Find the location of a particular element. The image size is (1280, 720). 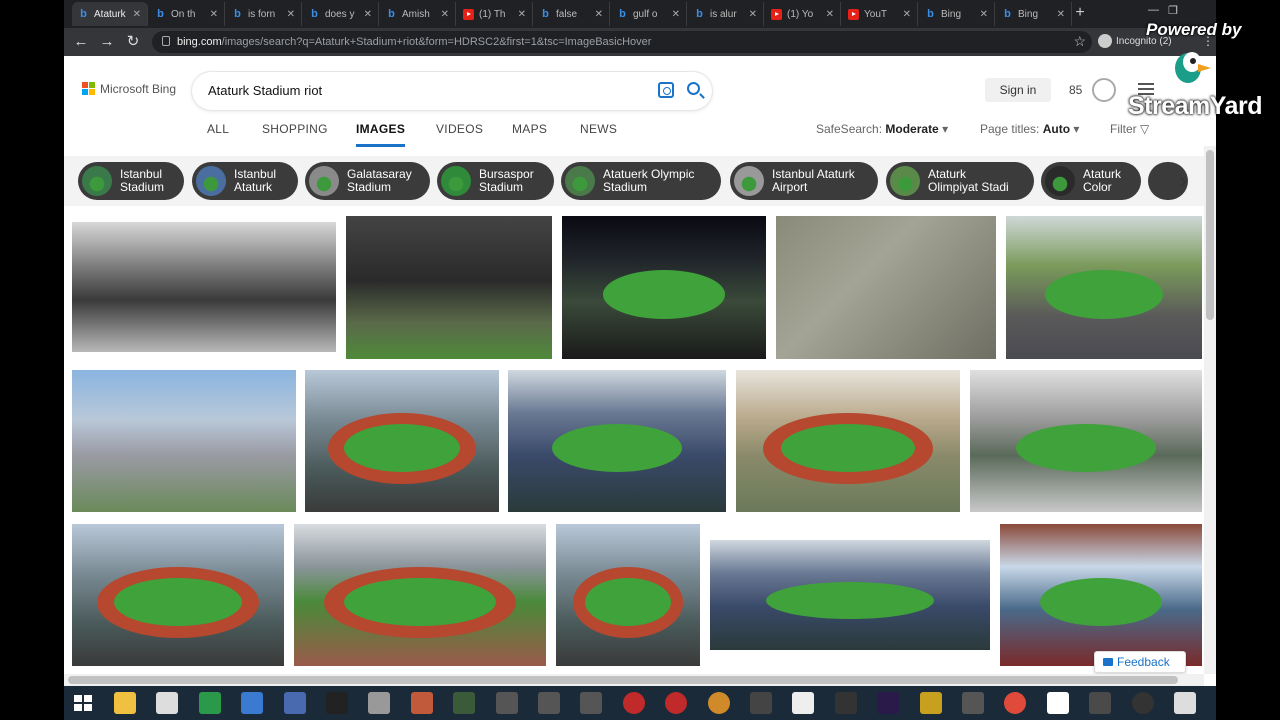

related-search-chip: Ataturk Olimpiyat Stadi is located at coordinates (960, 181).